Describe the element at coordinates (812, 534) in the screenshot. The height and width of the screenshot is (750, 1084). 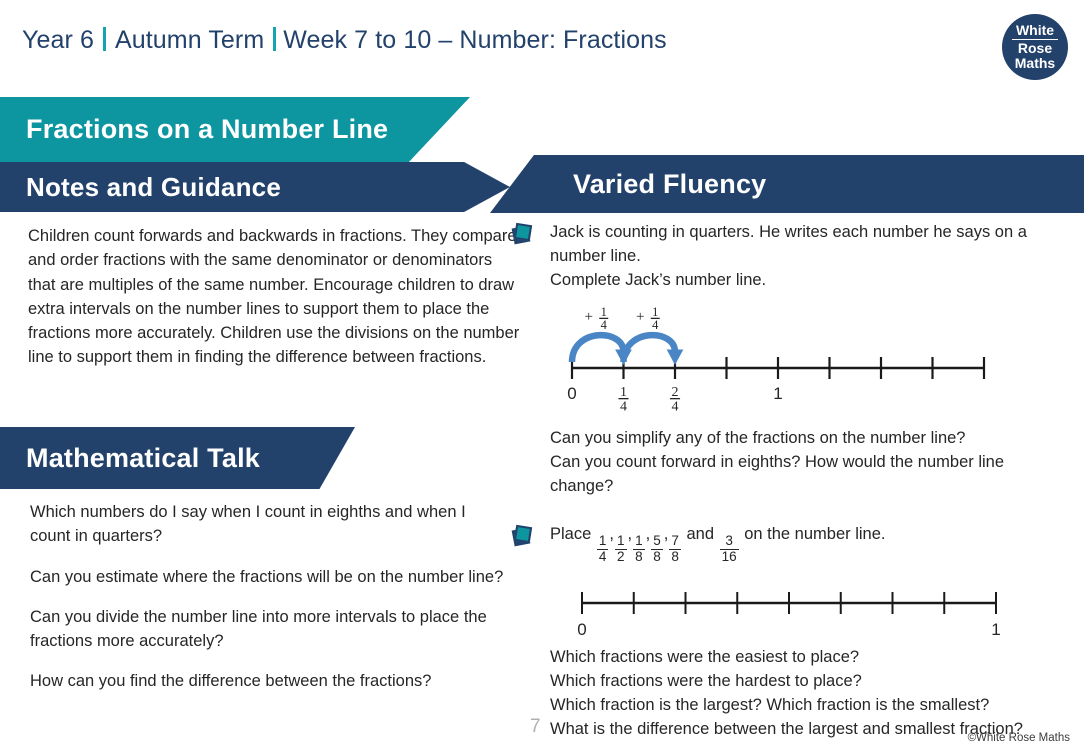
I see `question-2-tail: on the number line.` at that location.